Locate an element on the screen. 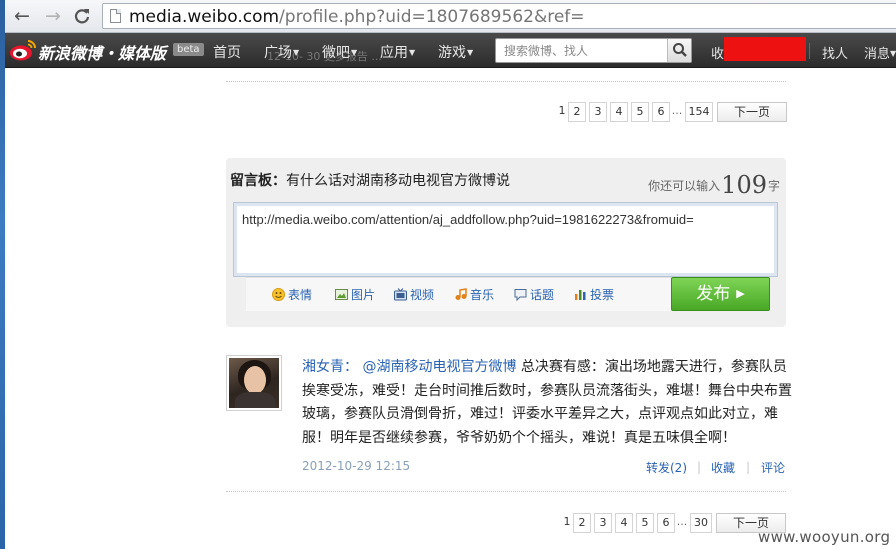 This screenshot has width=896, height=549. tool-image-label: 图片 is located at coordinates (363, 295).